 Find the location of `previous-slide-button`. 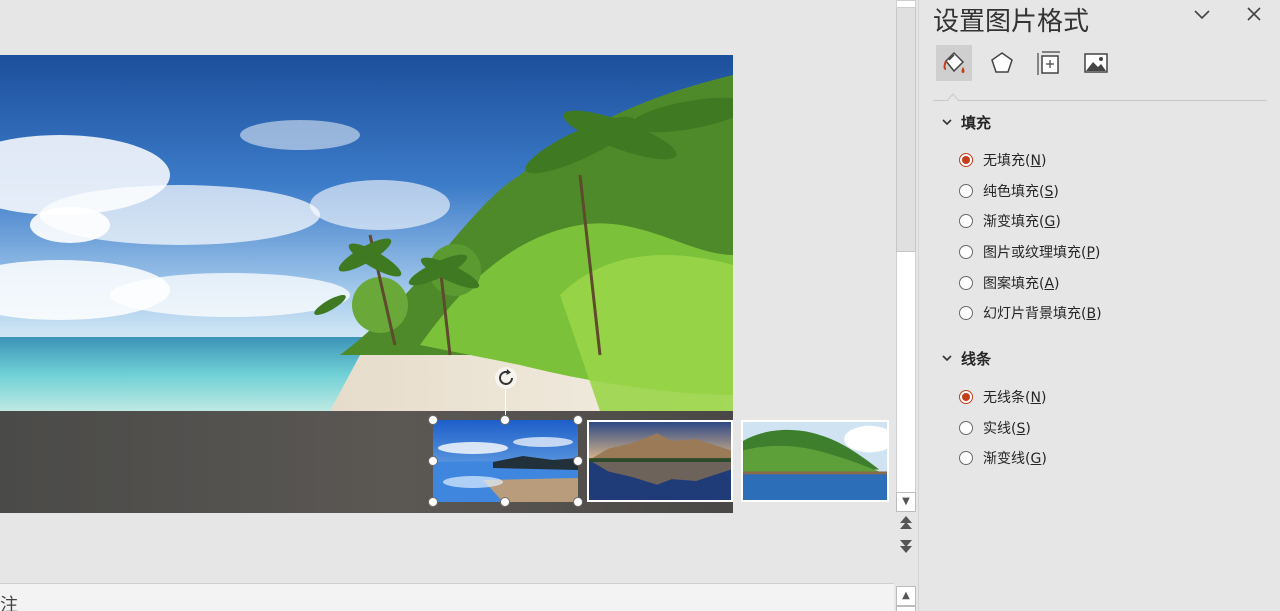

previous-slide-button is located at coordinates (906, 524).